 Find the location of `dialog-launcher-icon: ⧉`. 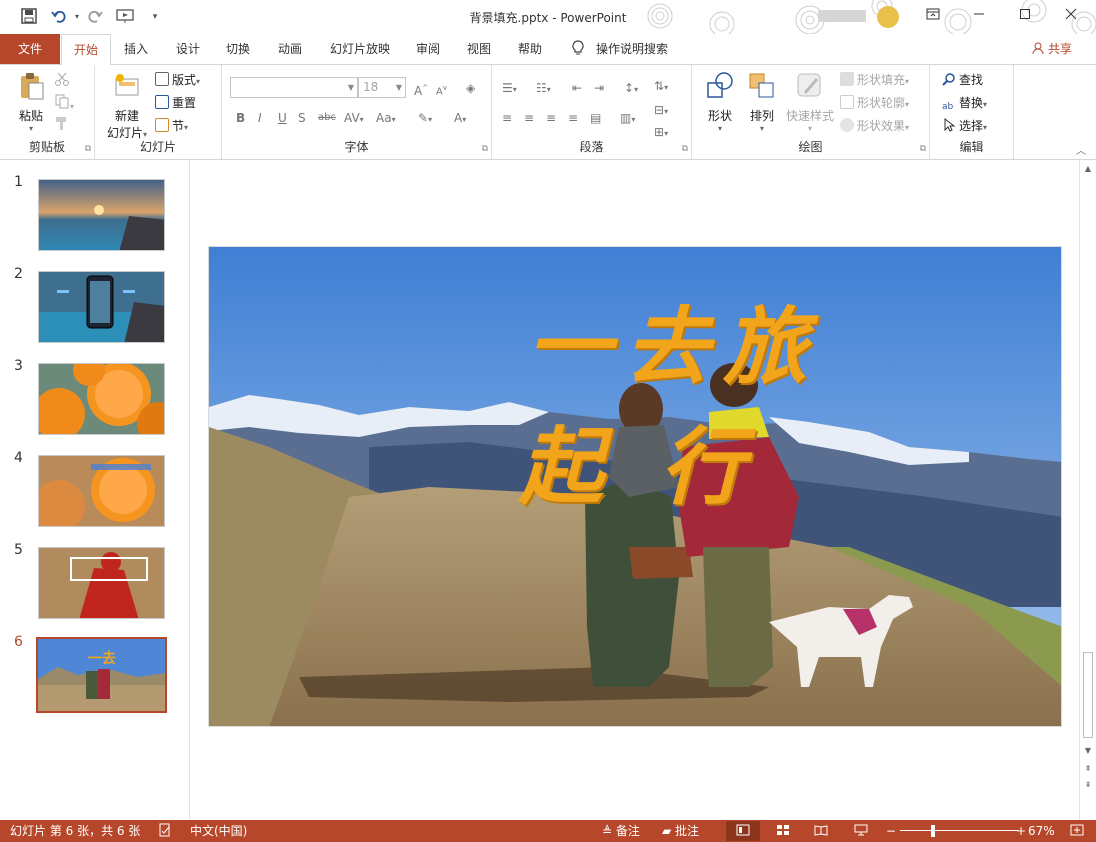

dialog-launcher-icon: ⧉ is located at coordinates (88, 149).